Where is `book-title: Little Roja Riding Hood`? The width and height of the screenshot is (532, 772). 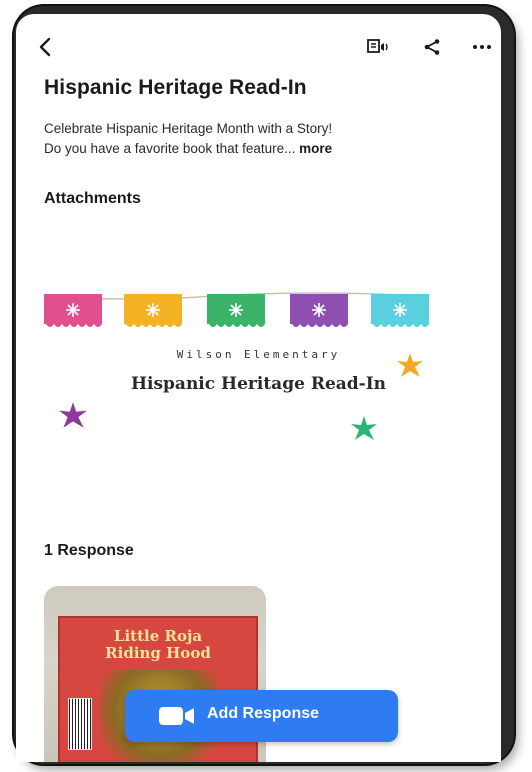
book-title: Little Roja Riding Hood is located at coordinates (158, 645).